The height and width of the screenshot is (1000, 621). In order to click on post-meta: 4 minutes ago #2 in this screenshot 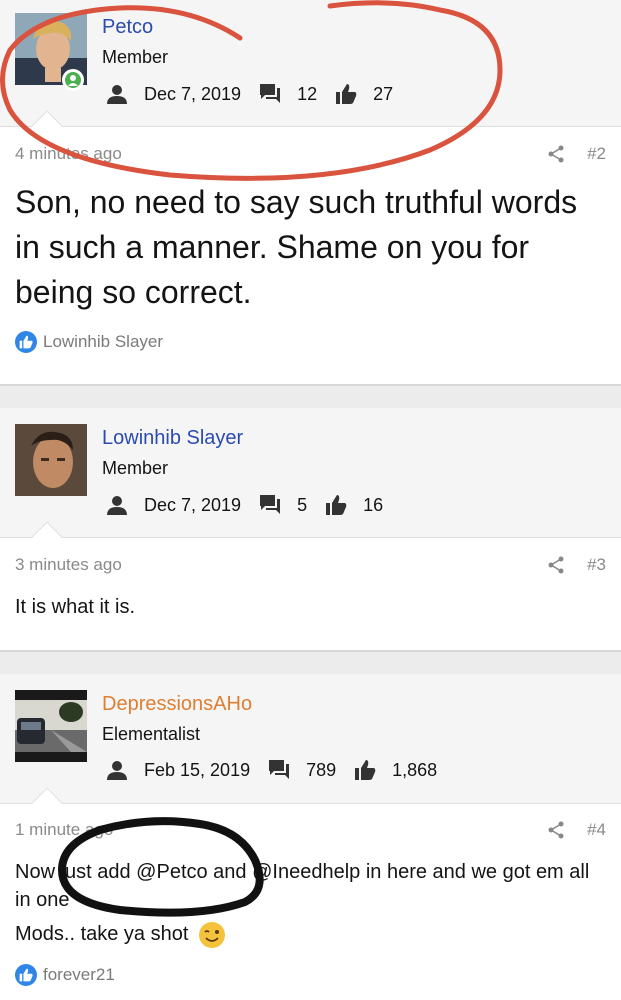, I will do `click(310, 154)`.